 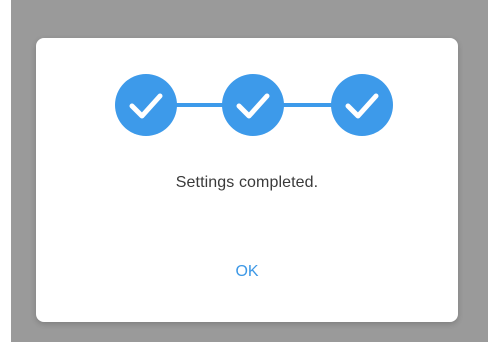 What do you see at coordinates (253, 105) in the screenshot?
I see `step-2-complete-icon` at bounding box center [253, 105].